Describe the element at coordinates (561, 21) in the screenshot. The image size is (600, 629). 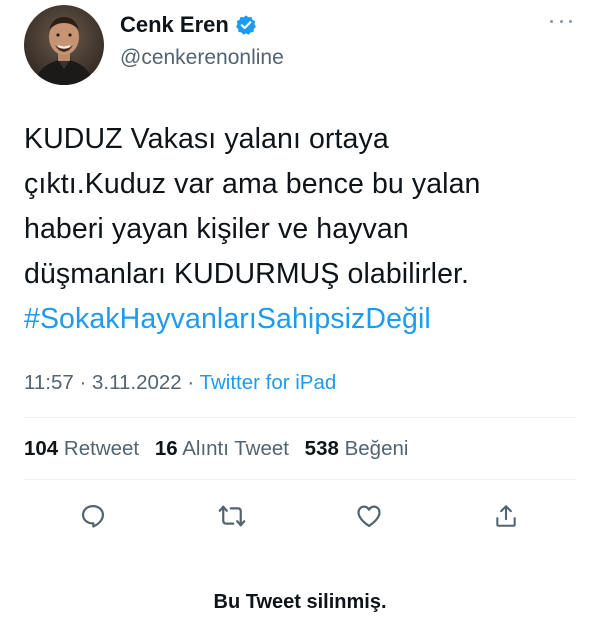
I see `more-options-icon` at that location.